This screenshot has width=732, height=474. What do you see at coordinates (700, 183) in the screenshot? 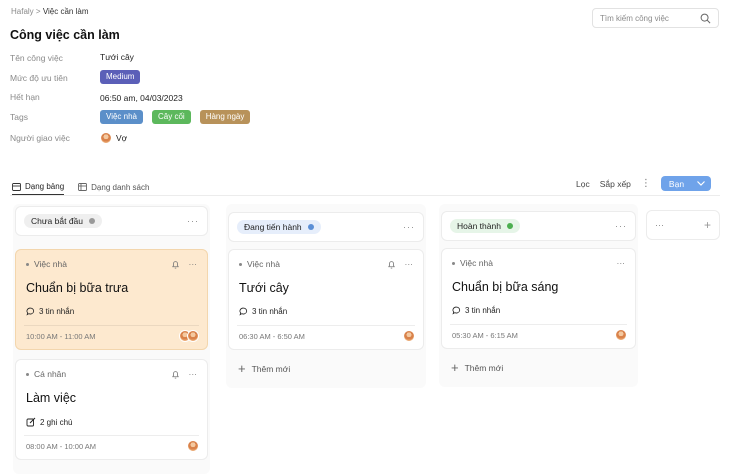
I see `chevron-down-icon` at bounding box center [700, 183].